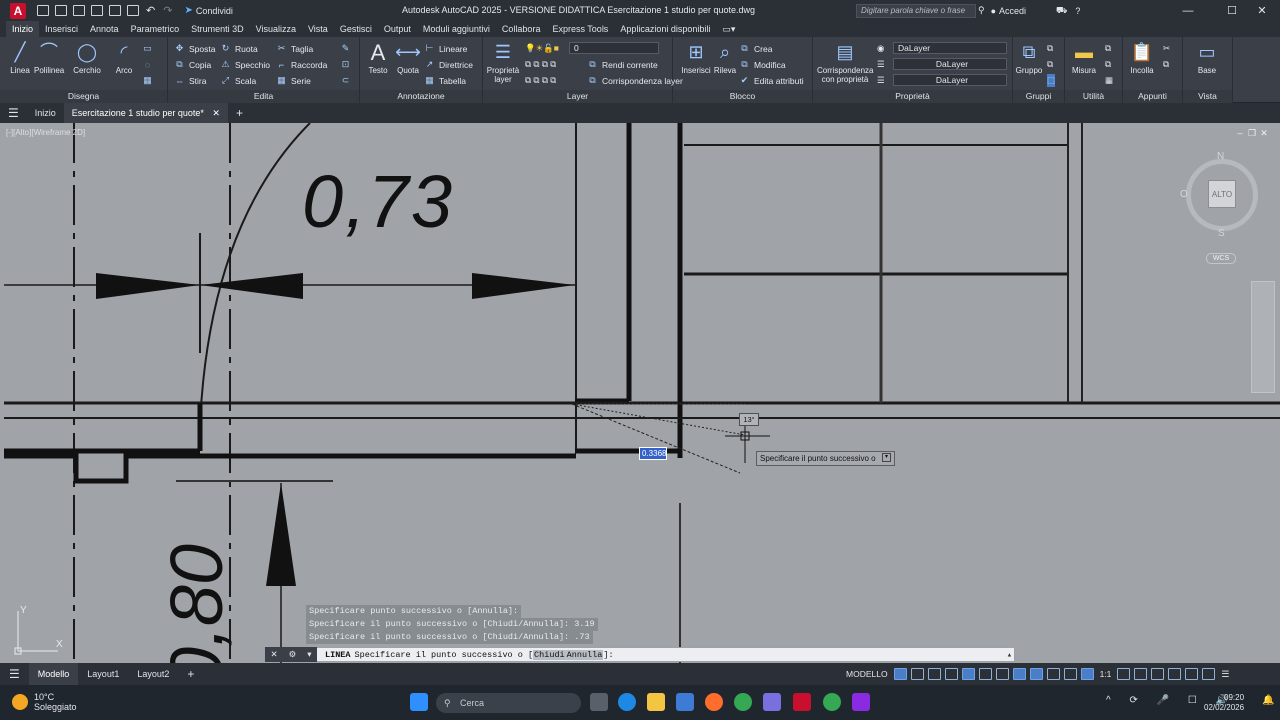  What do you see at coordinates (18, 10) in the screenshot?
I see `autocad-logo-icon: A` at bounding box center [18, 10].